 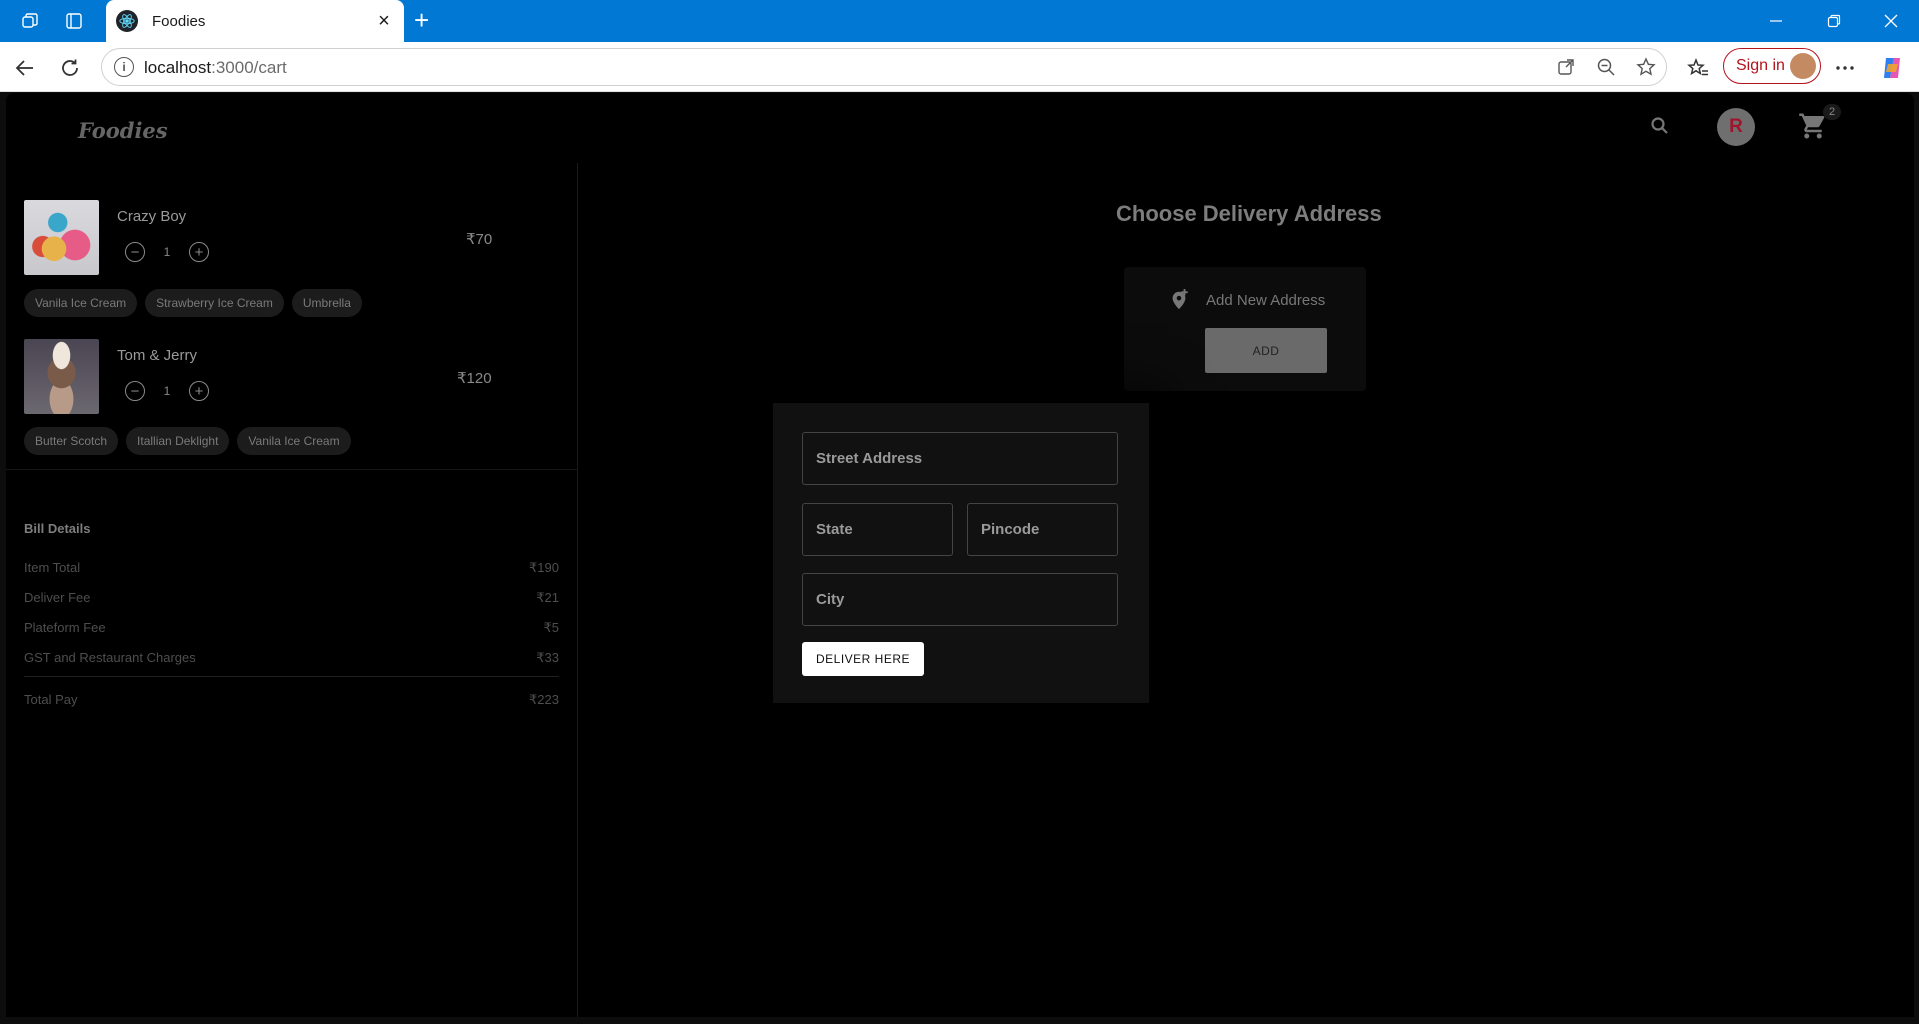 I want to click on street-address-field, so click(x=960, y=458).